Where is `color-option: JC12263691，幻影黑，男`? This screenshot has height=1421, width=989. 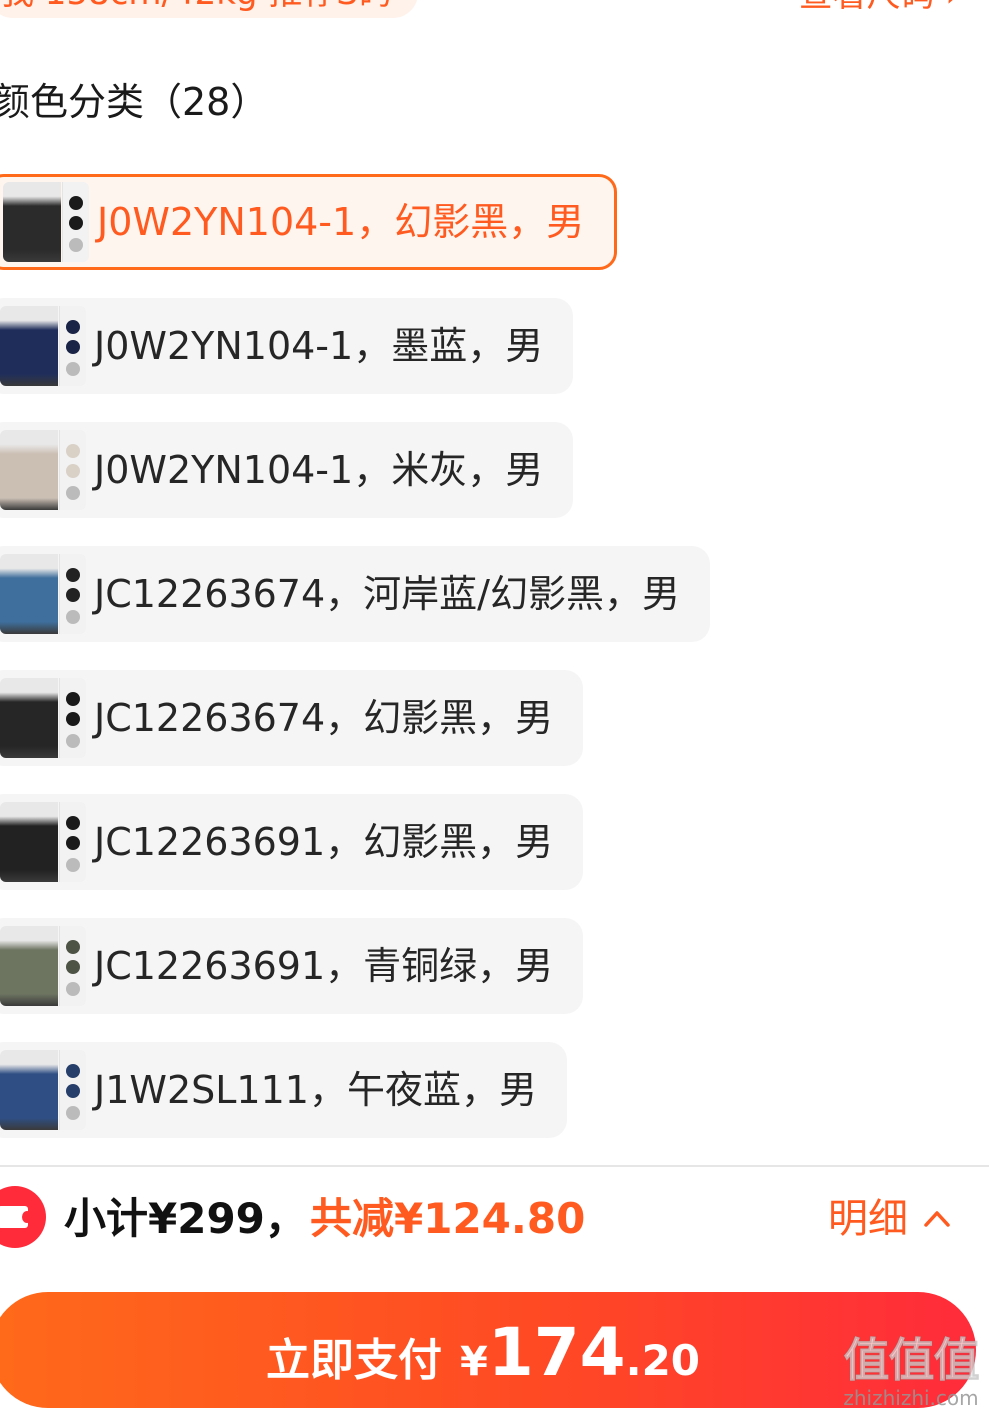
color-option: JC12263691，幻影黑，男 is located at coordinates (292, 842).